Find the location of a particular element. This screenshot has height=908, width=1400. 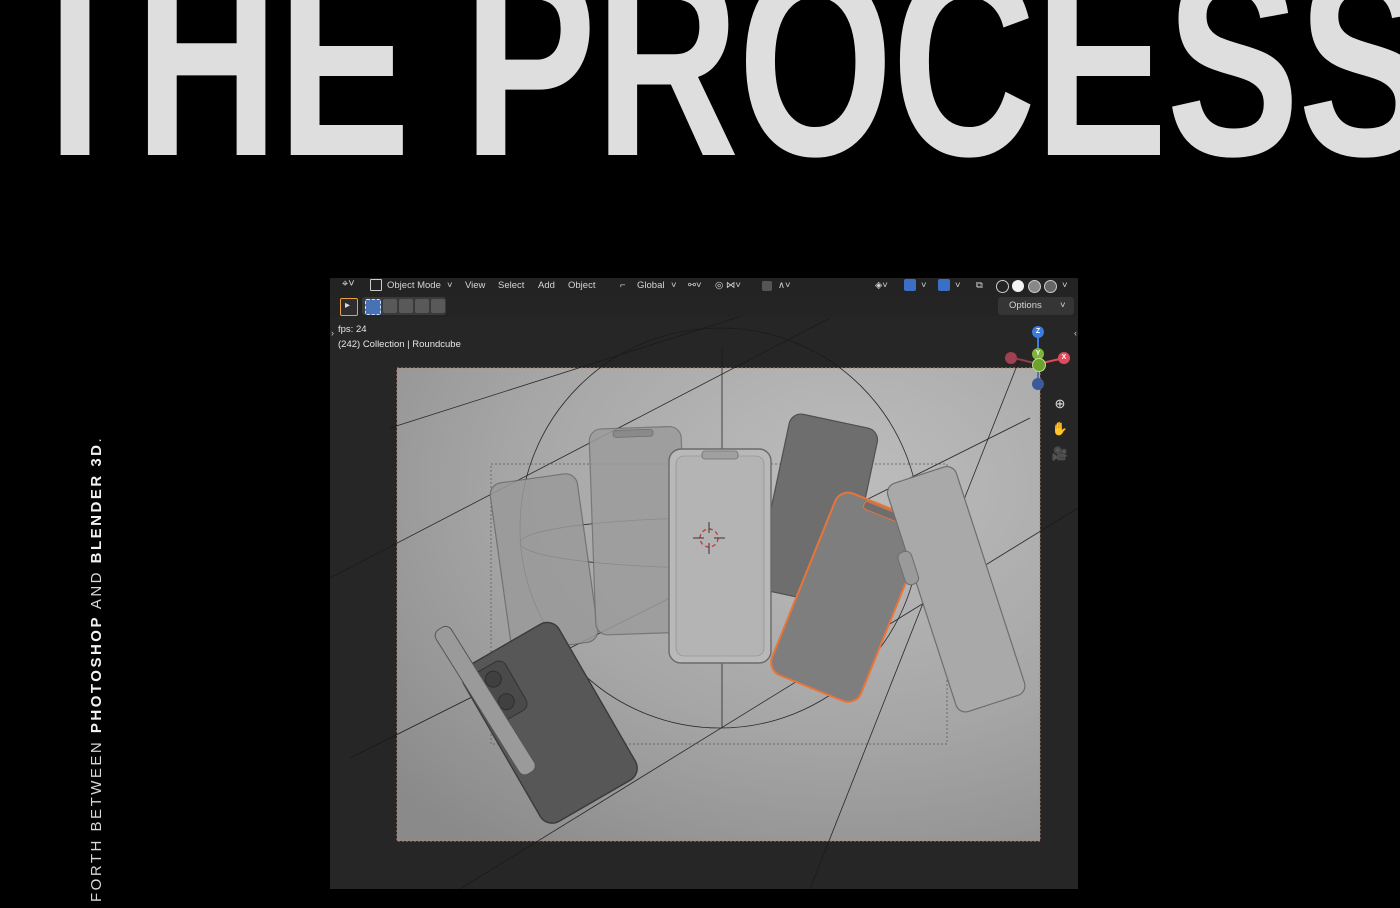

fps-readout: fps: 24 is located at coordinates (352, 329).